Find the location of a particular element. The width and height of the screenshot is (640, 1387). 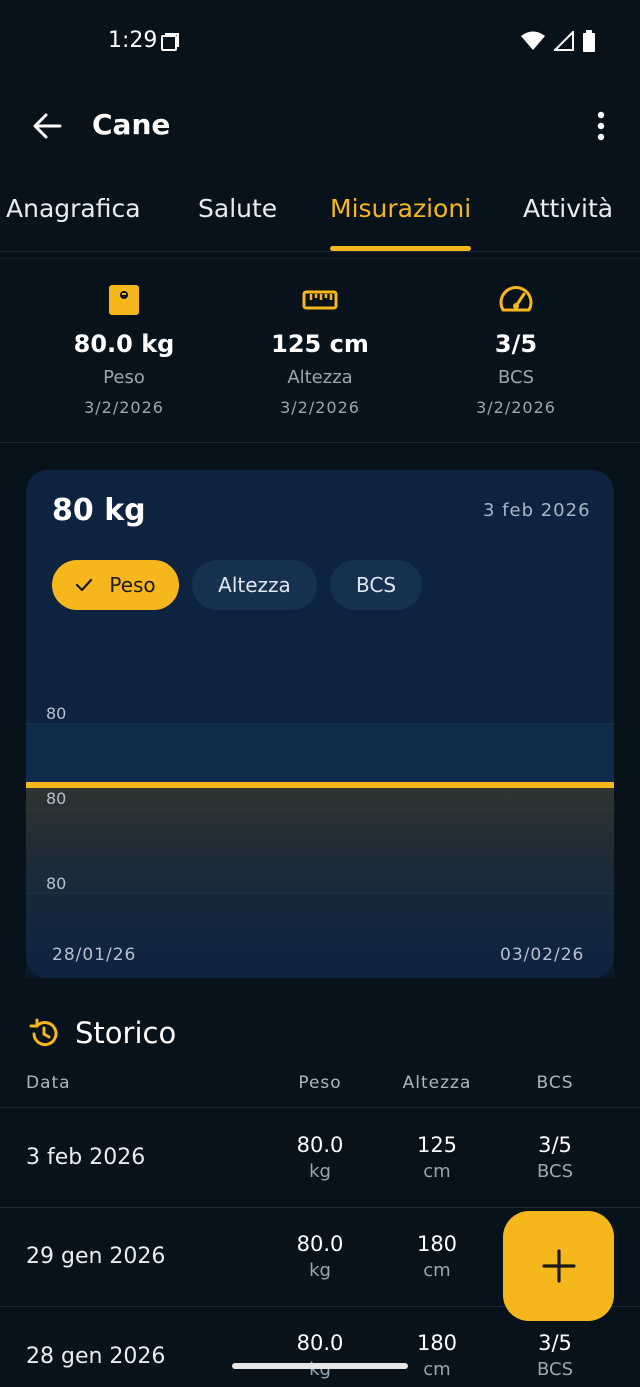

summary-height-label: Altezza is located at coordinates (320, 377).